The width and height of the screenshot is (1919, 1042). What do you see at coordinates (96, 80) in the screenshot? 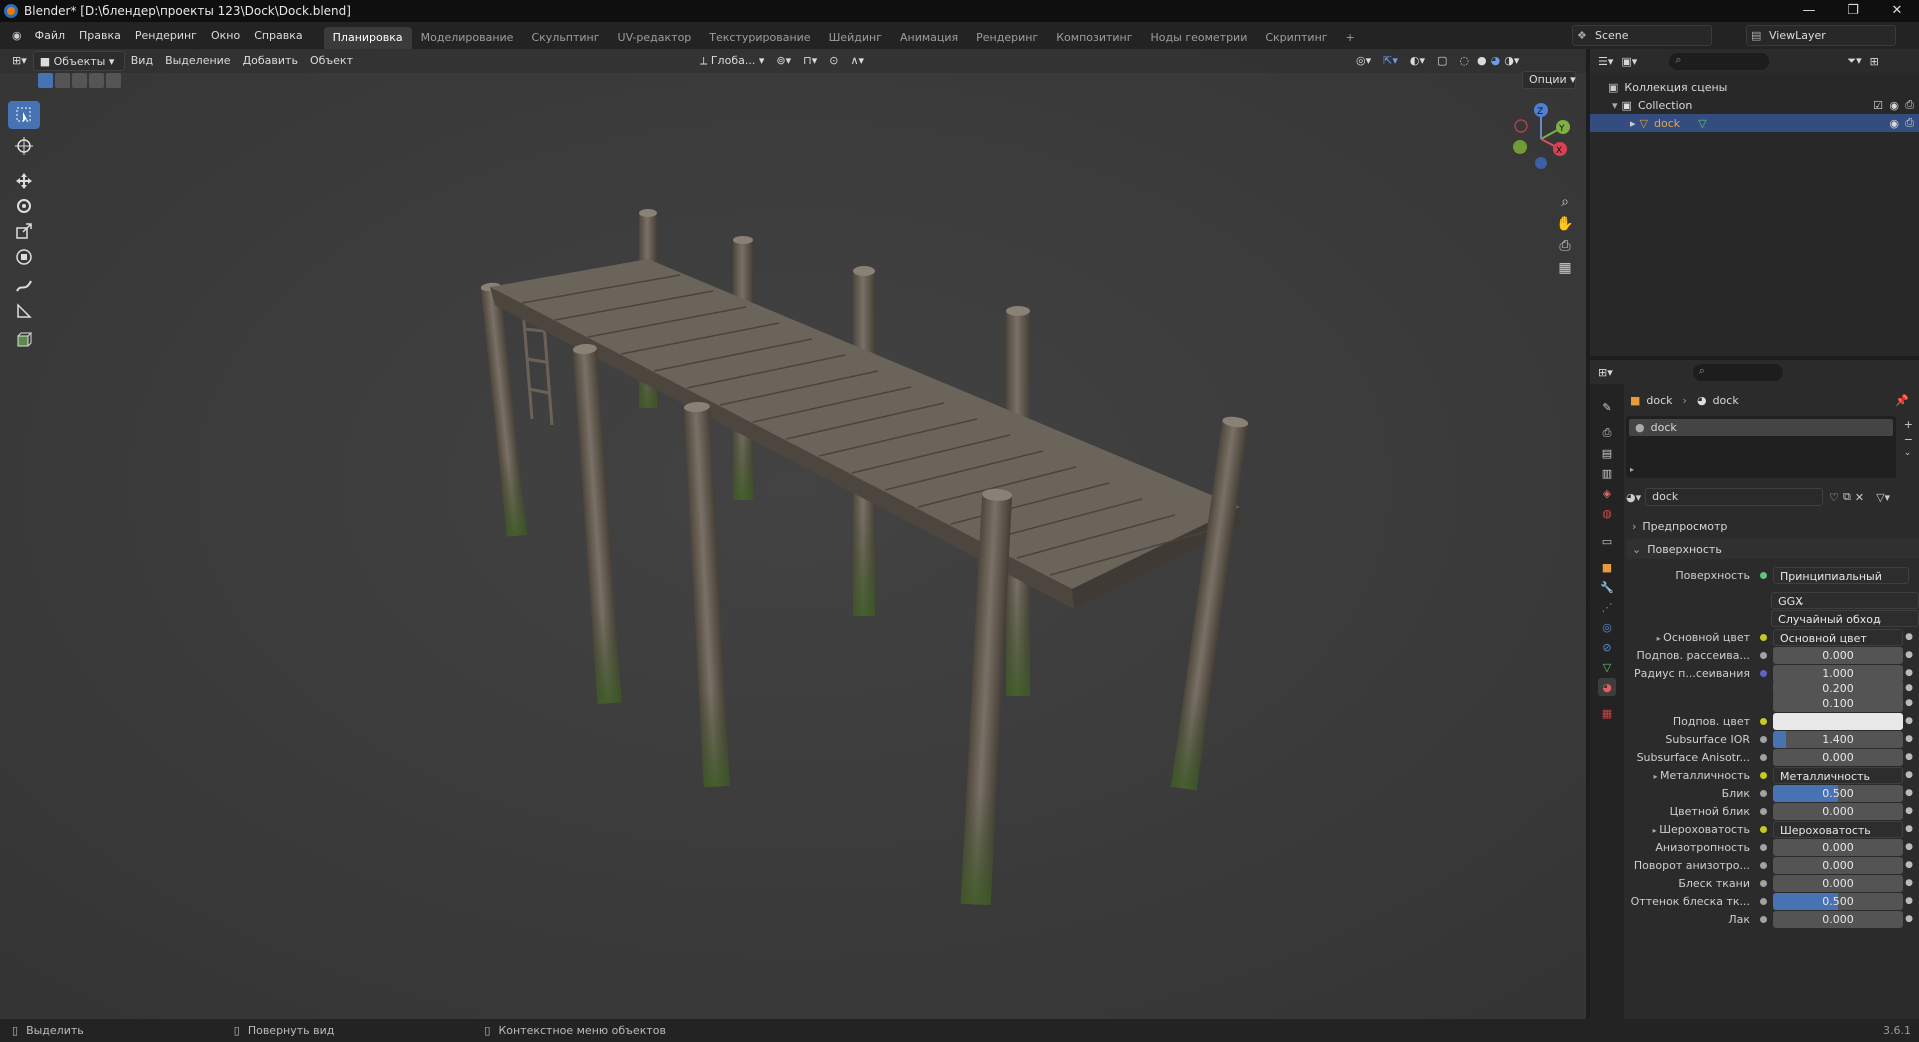
I see `select-invert-icon` at bounding box center [96, 80].